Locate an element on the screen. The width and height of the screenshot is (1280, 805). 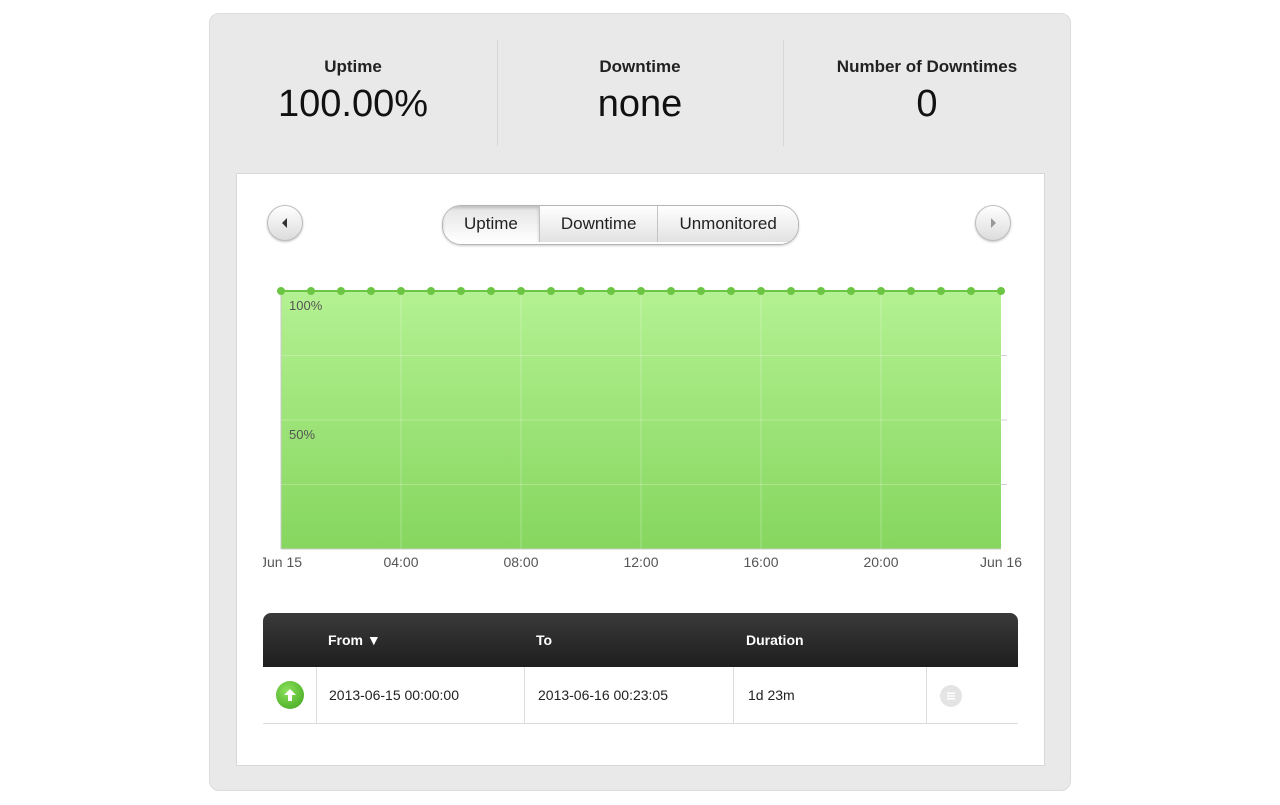
chevron-right-icon is located at coordinates (993, 223).